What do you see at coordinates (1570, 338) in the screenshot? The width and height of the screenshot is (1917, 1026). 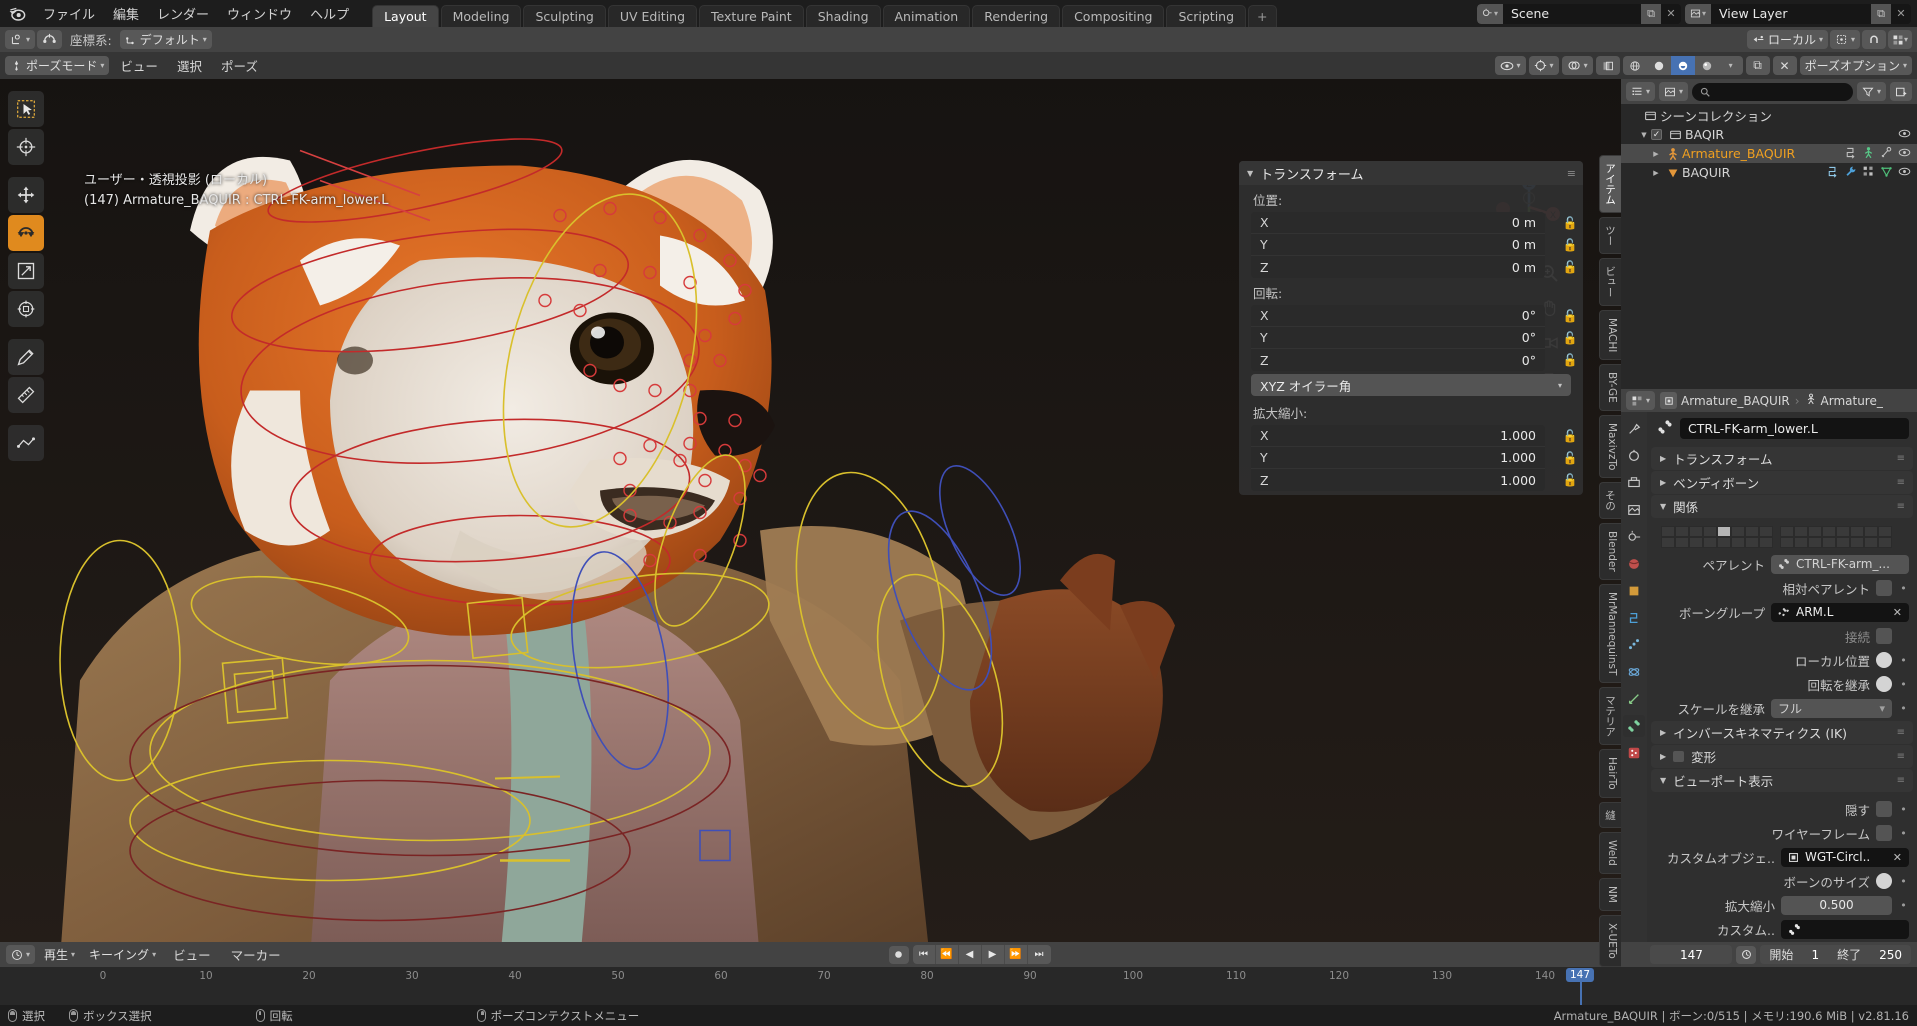 I see `lock-rotation-y-icon: 🔓` at bounding box center [1570, 338].